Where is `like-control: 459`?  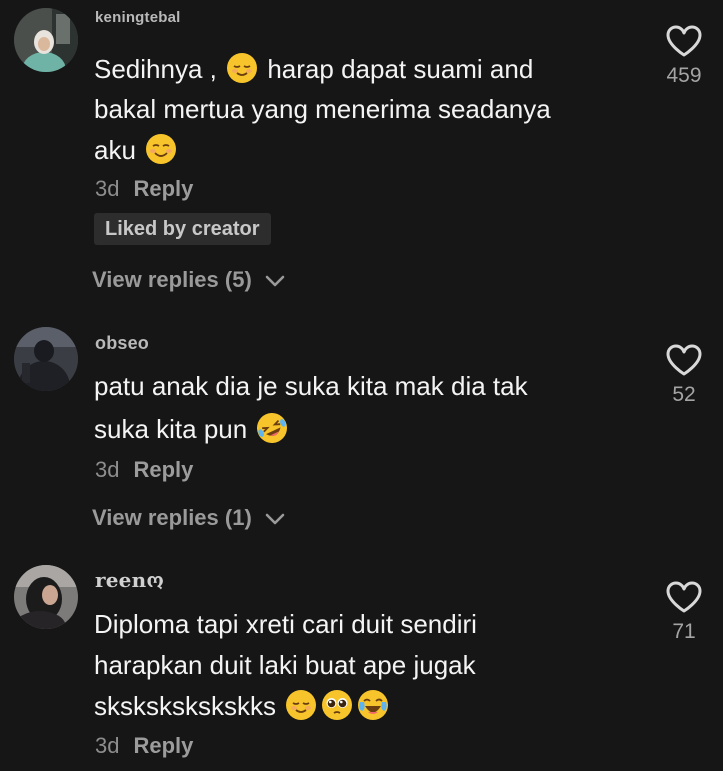 like-control: 459 is located at coordinates (684, 56).